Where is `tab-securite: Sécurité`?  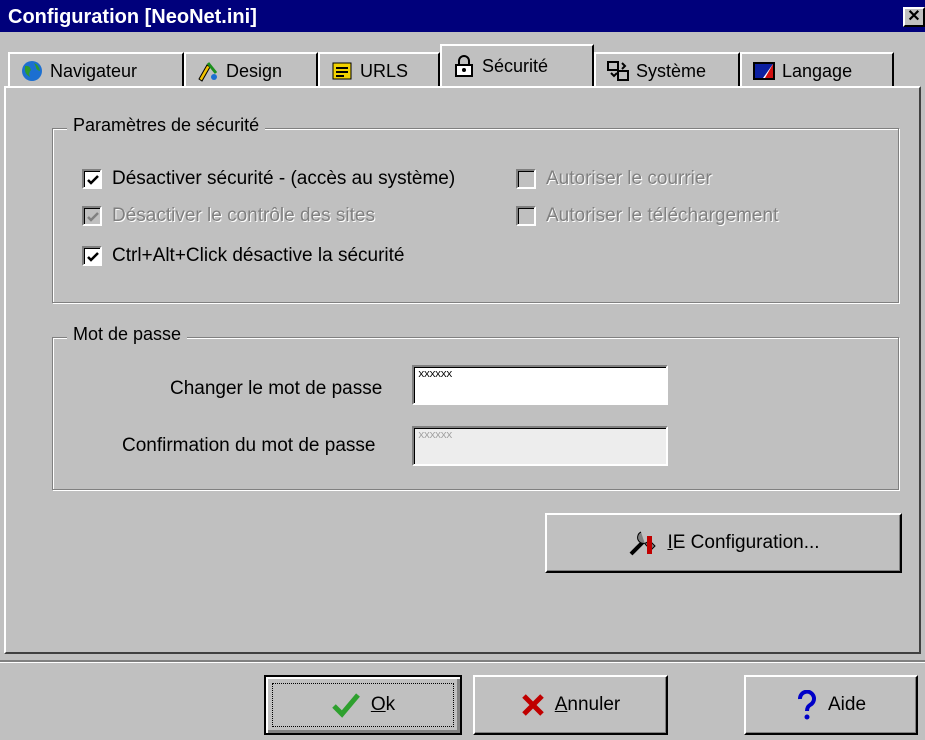 tab-securite: Sécurité is located at coordinates (517, 65).